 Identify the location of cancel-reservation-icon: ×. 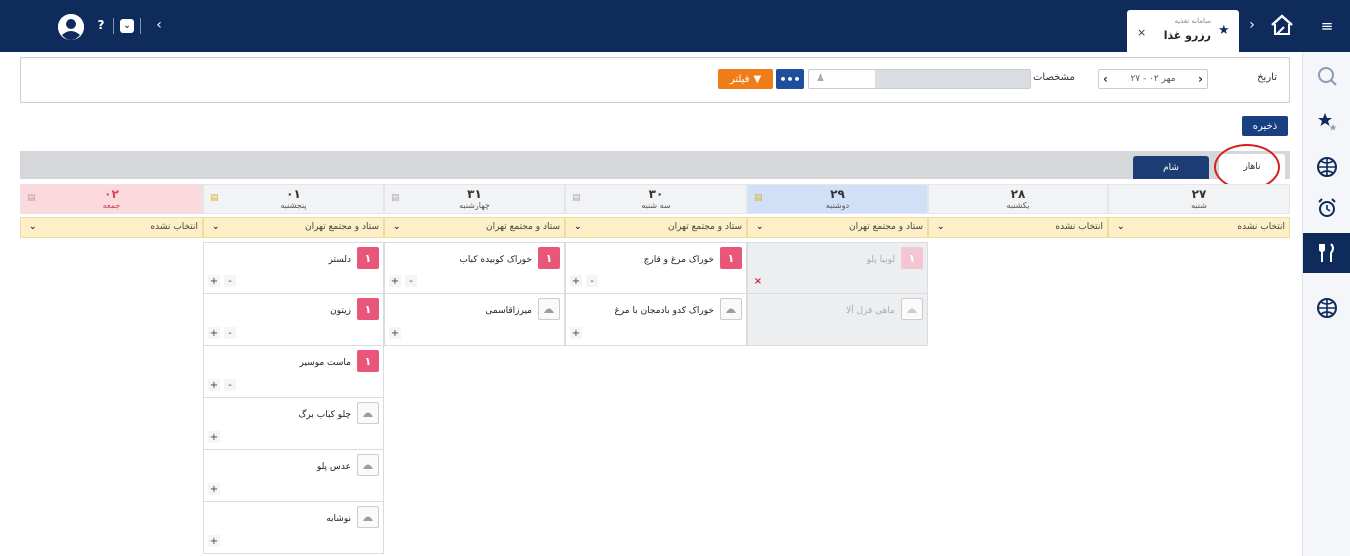
(758, 281).